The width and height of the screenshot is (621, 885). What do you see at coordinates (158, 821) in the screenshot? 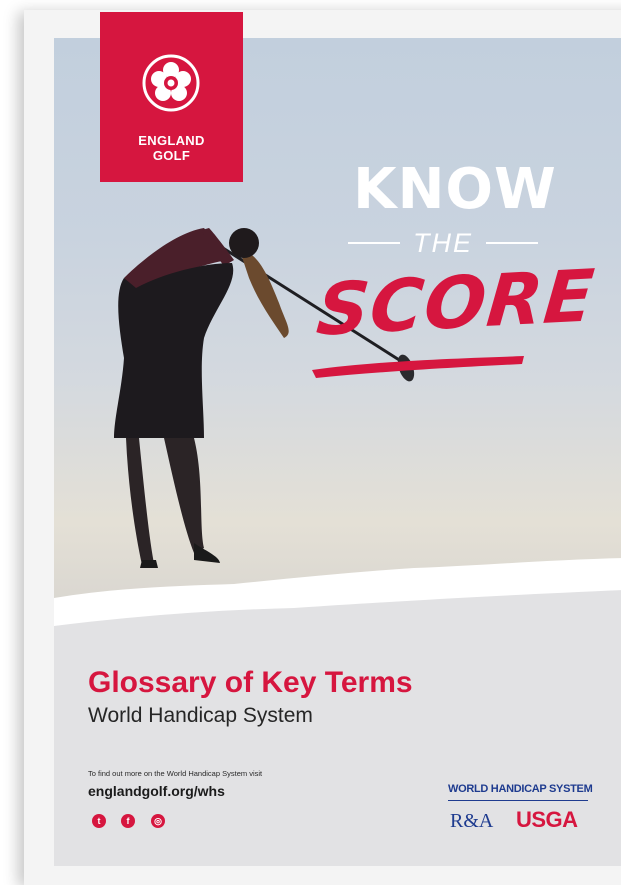
I see `instagram-icon: ◎` at bounding box center [158, 821].